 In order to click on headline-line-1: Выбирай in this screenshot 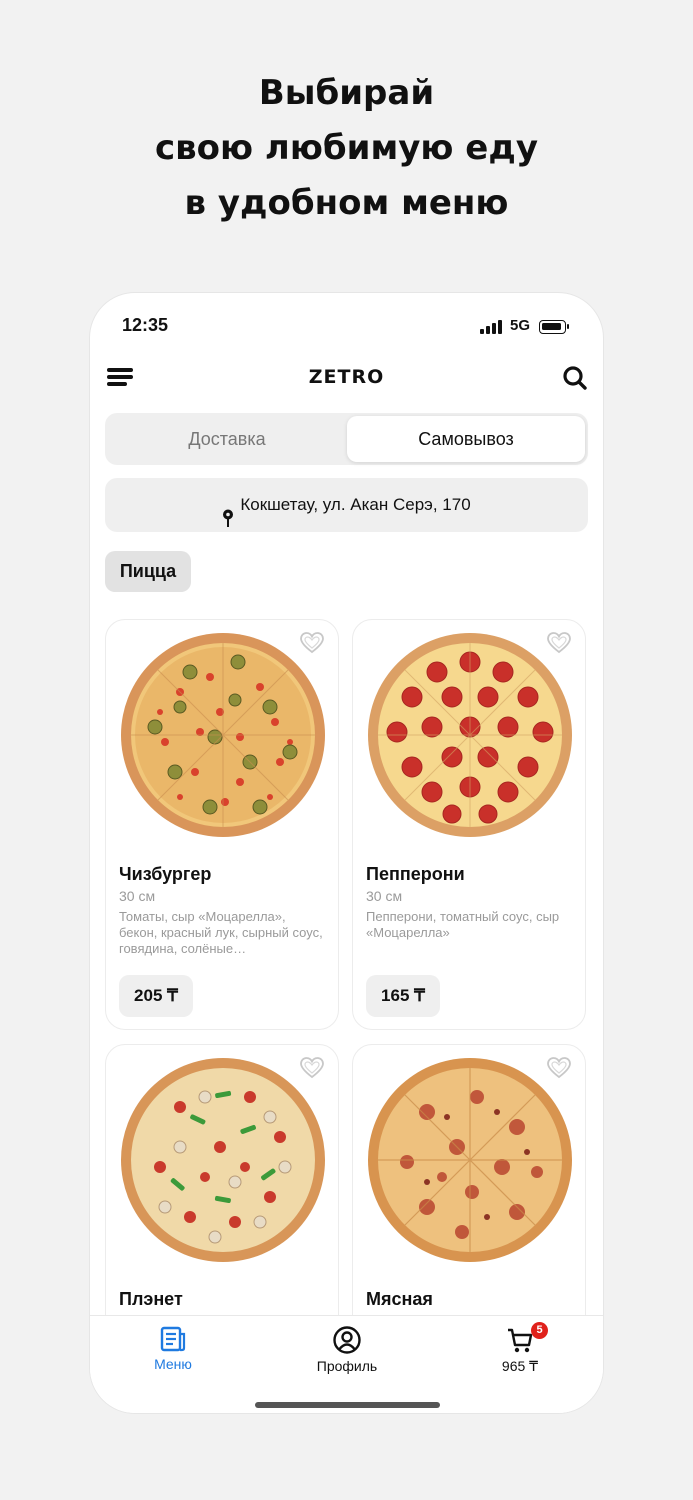, I will do `click(346, 93)`.